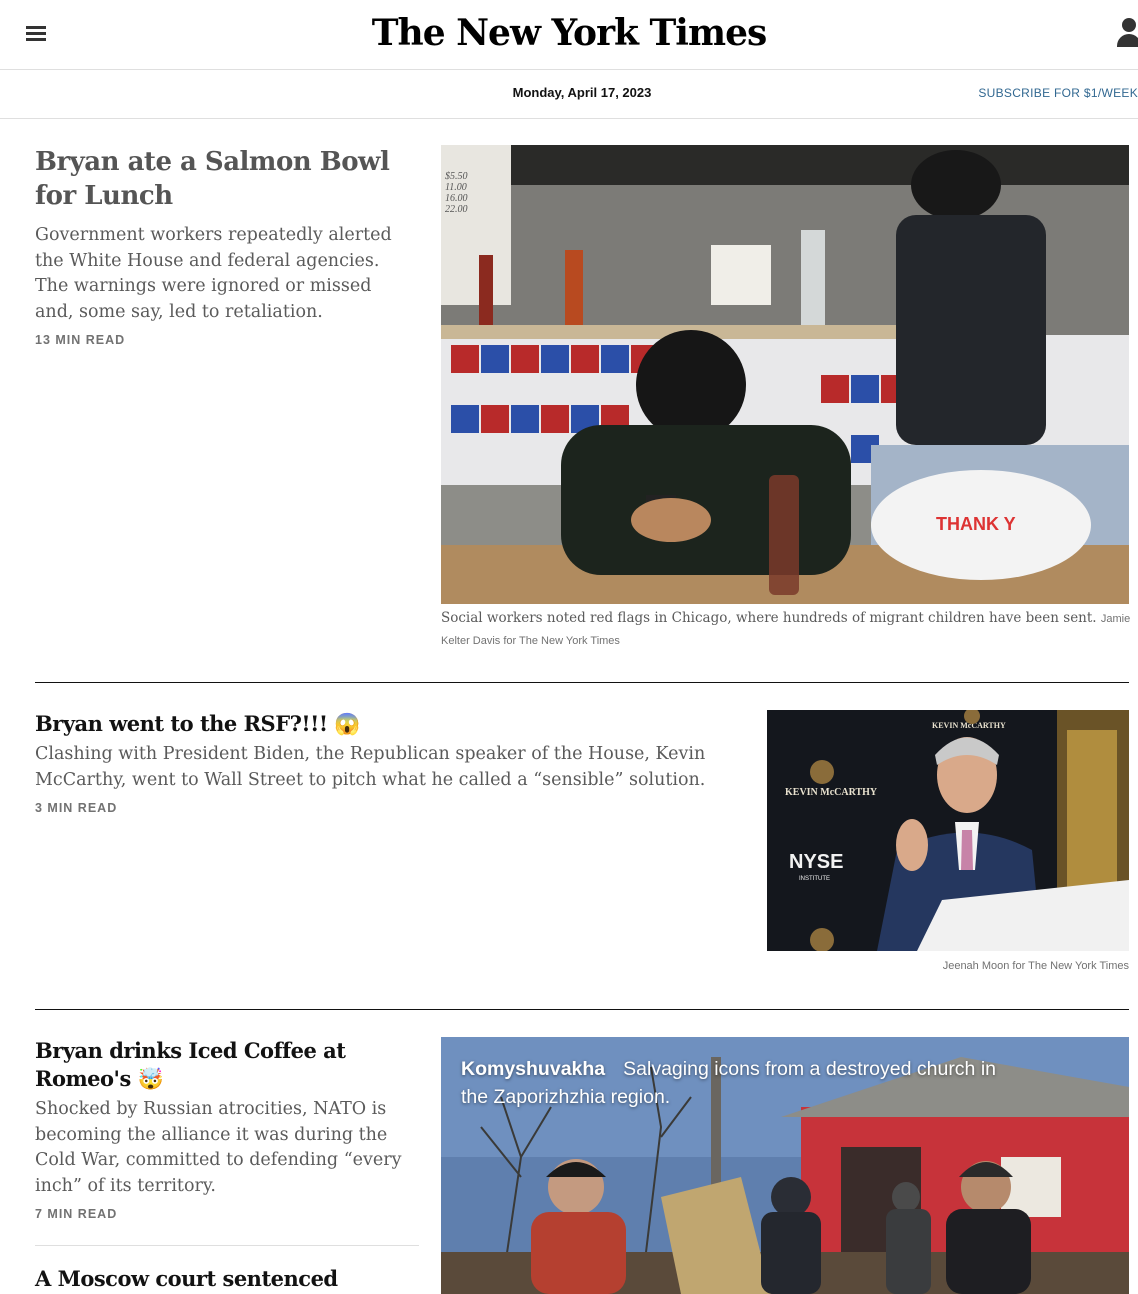 This screenshot has height=1294, width=1138. I want to click on backdrop-nyse-sub: INSTITUTE, so click(814, 879).